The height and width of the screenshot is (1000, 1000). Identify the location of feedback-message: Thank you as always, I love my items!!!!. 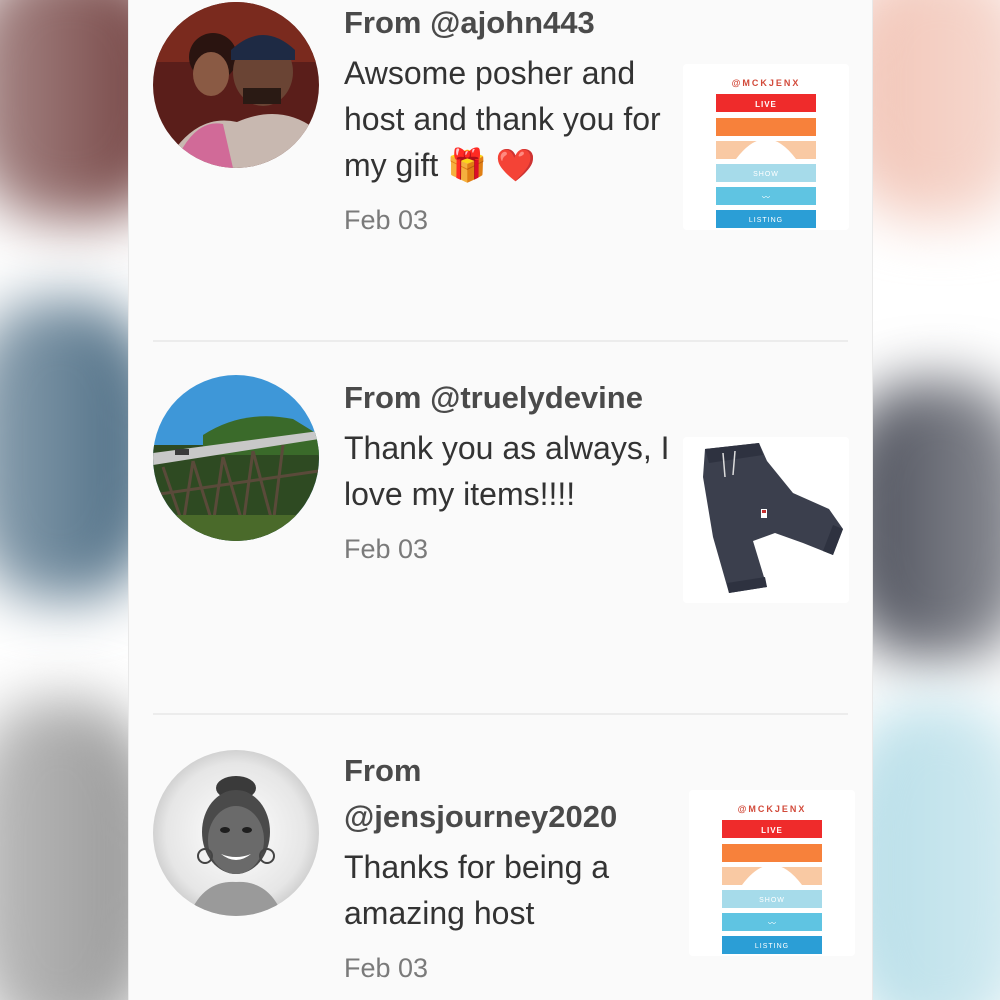
(507, 471).